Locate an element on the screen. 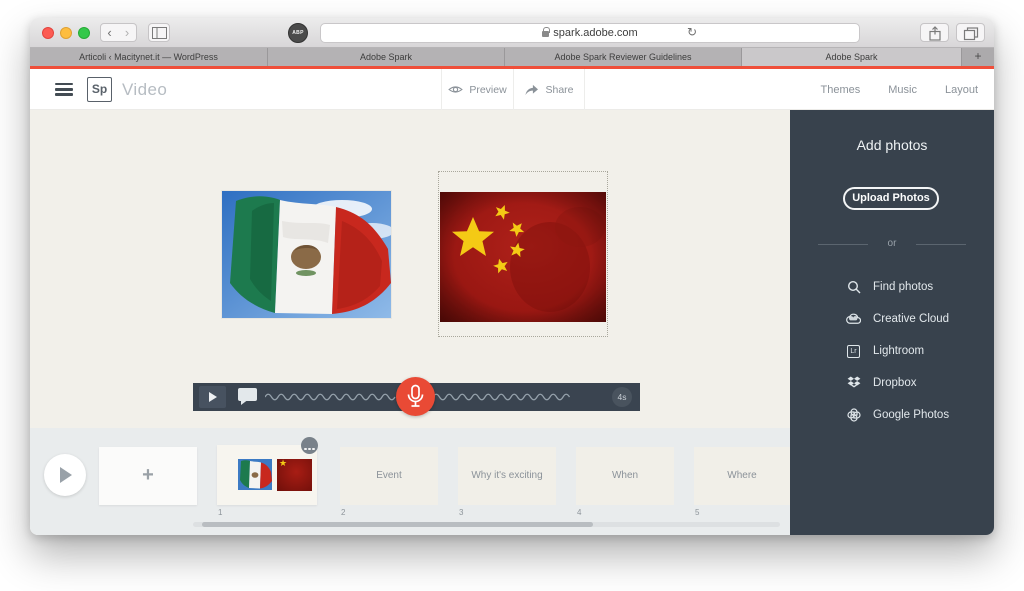 Image resolution: width=1024 pixels, height=591 pixels. slide-4-when: When is located at coordinates (625, 476).